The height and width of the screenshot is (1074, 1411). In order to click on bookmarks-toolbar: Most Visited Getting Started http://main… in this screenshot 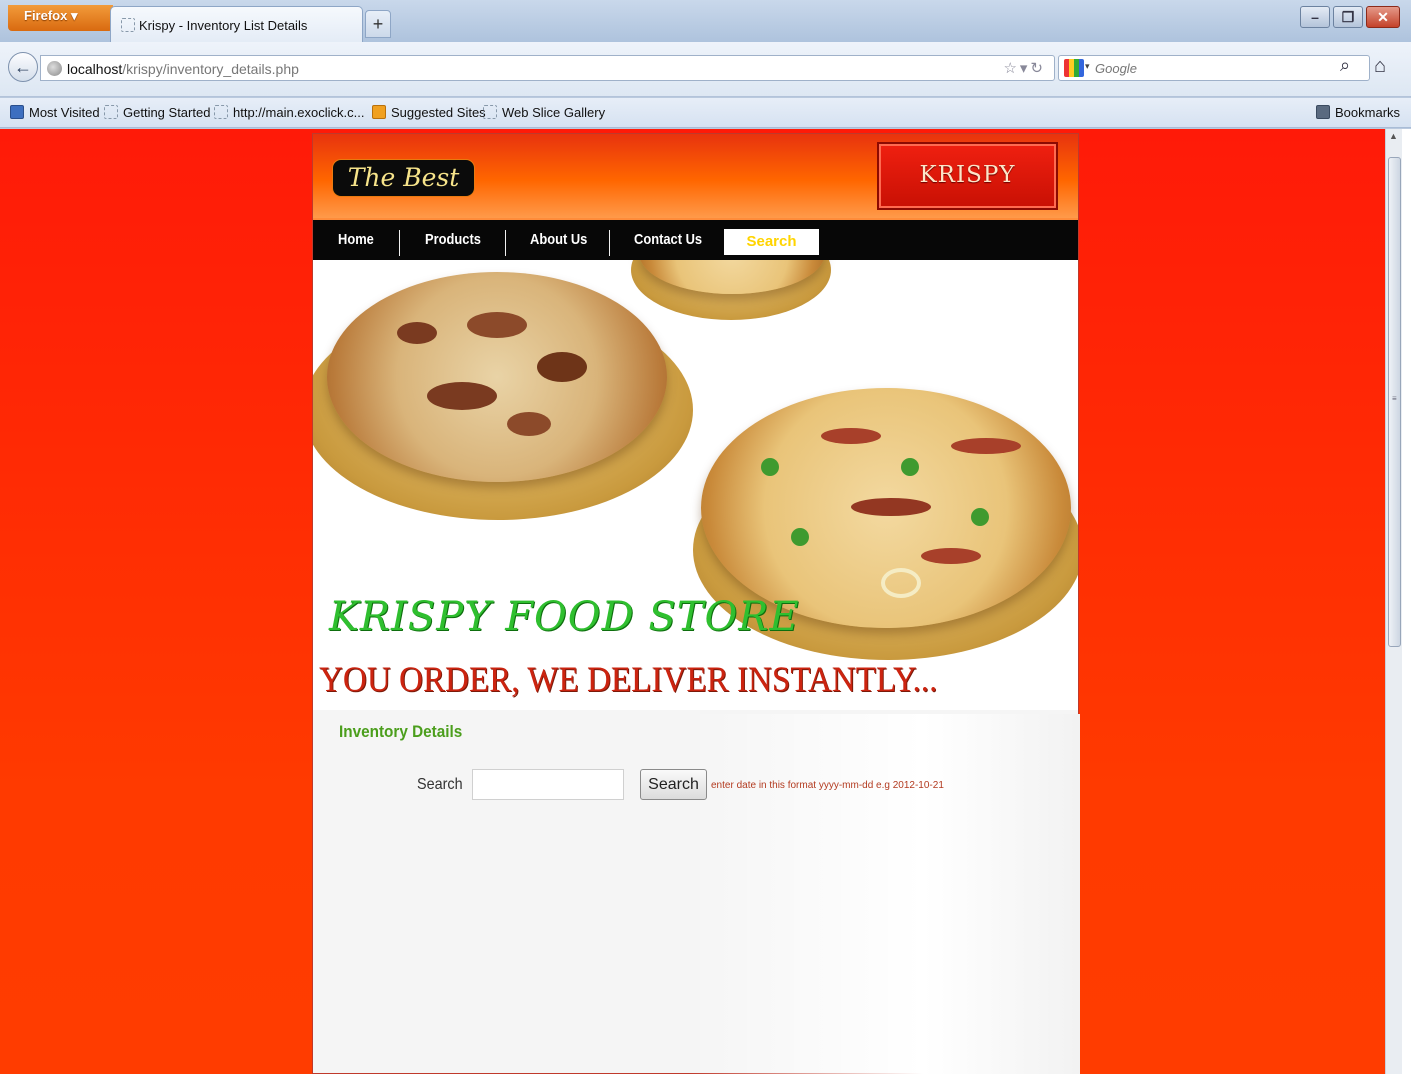, I will do `click(705, 113)`.